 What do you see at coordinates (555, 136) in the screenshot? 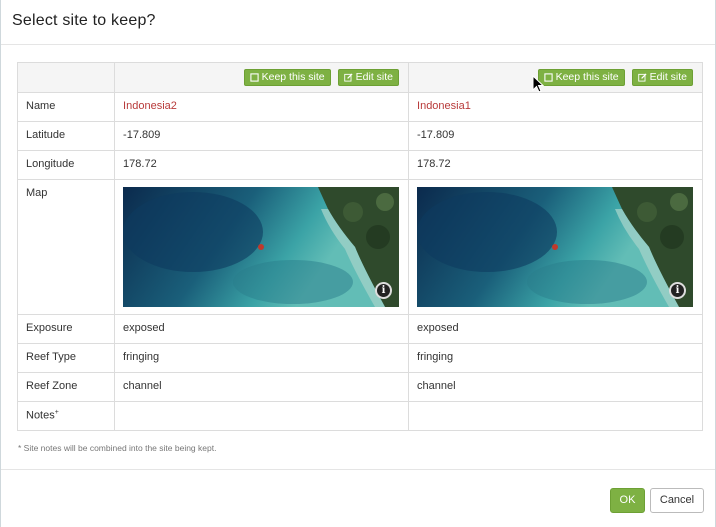
I see `site-b-latitude: -17.809` at bounding box center [555, 136].